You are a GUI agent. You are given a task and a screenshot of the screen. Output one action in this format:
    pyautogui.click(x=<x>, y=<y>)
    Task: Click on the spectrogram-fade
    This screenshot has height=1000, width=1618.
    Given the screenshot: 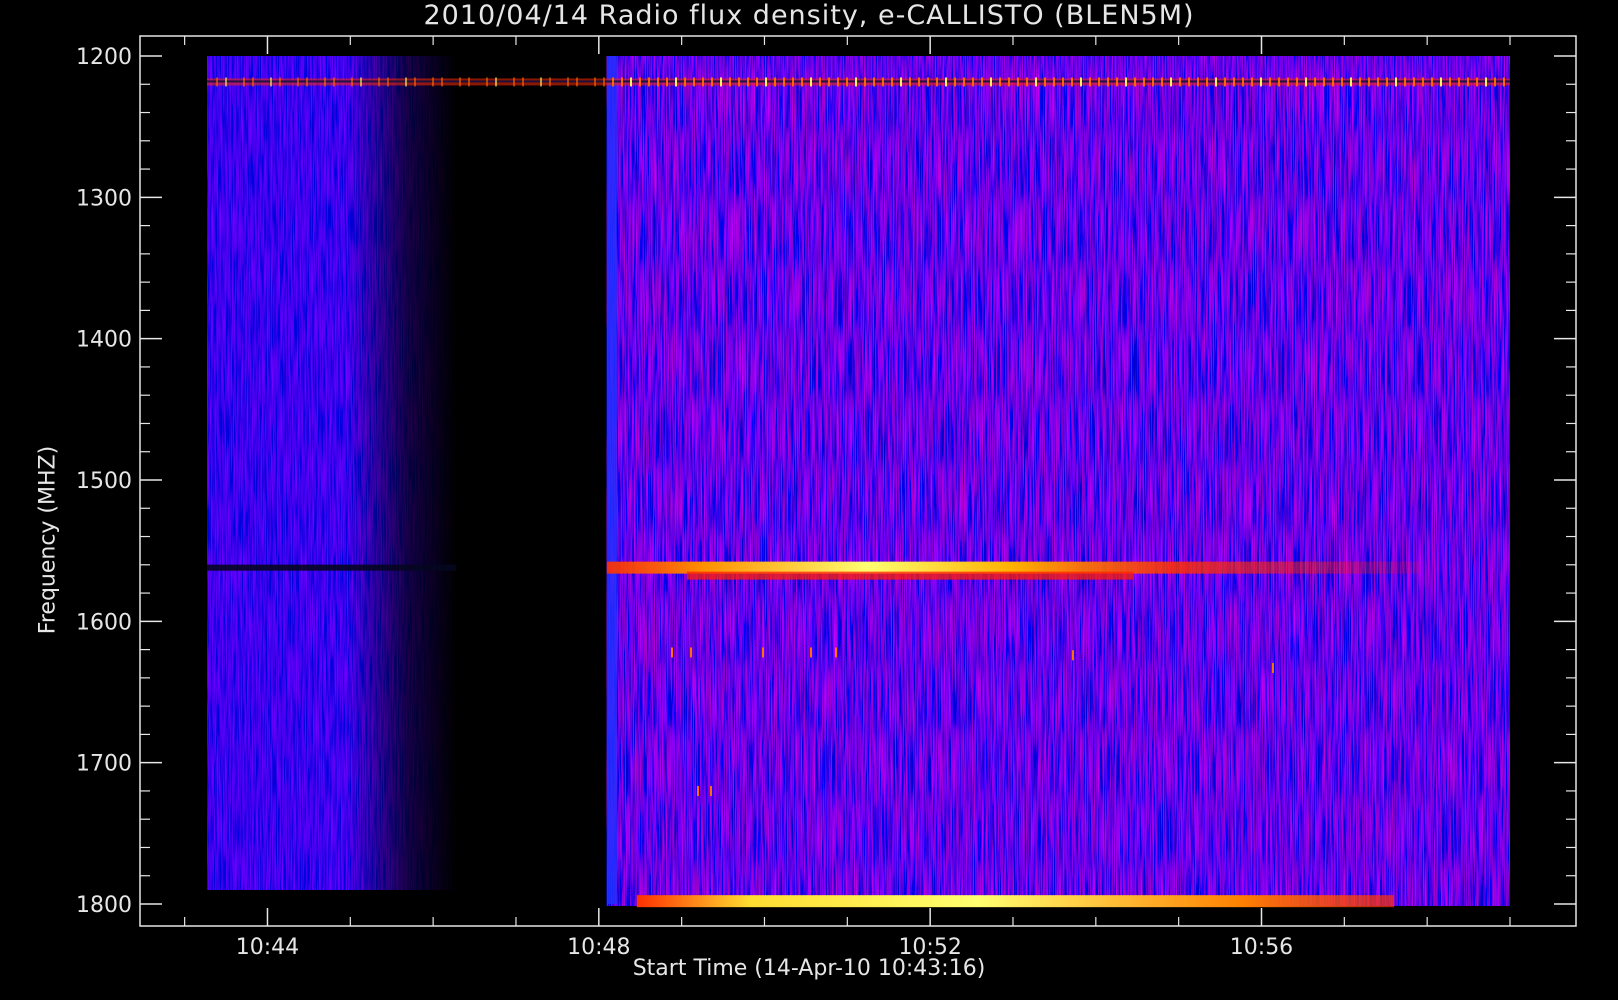 What is the action you would take?
    pyautogui.click(x=401, y=473)
    